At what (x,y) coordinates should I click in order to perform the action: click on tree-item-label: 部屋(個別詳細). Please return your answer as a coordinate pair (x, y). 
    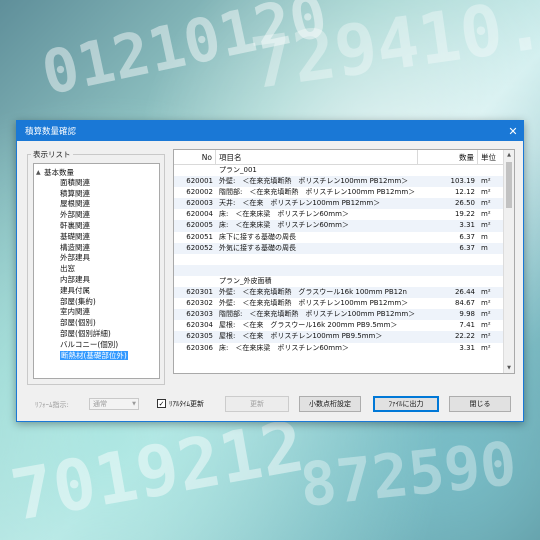
    Looking at the image, I should click on (85, 333).